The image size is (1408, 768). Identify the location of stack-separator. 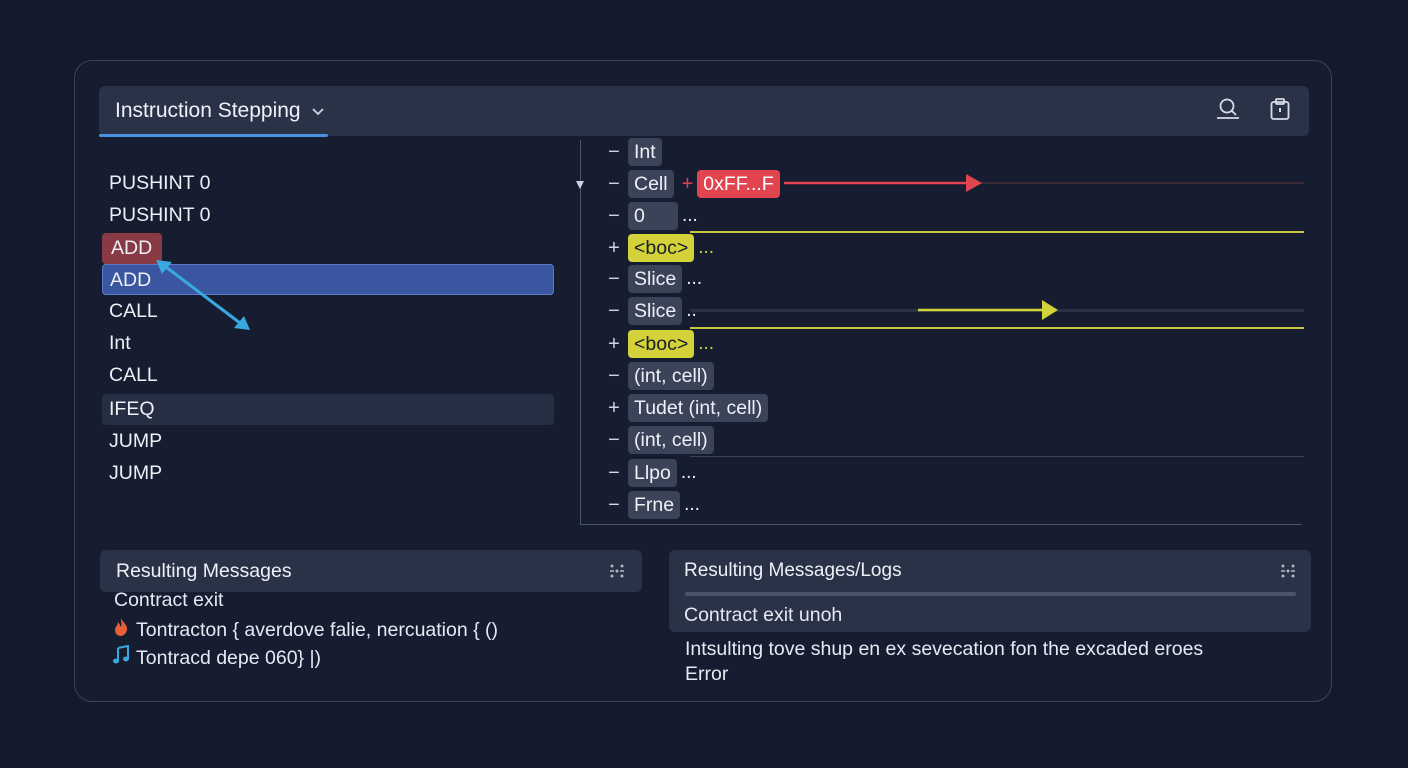
(997, 456).